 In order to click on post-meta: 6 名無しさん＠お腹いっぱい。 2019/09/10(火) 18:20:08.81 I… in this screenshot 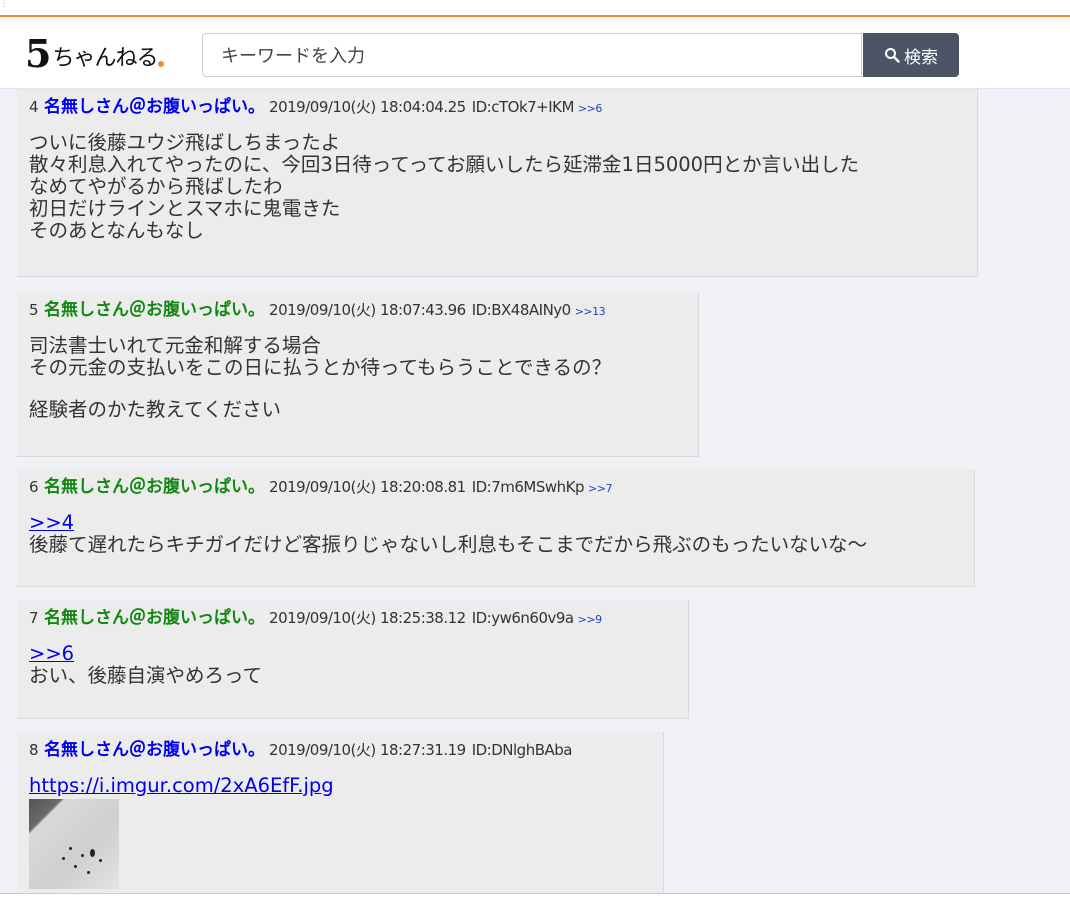, I will do `click(495, 488)`.